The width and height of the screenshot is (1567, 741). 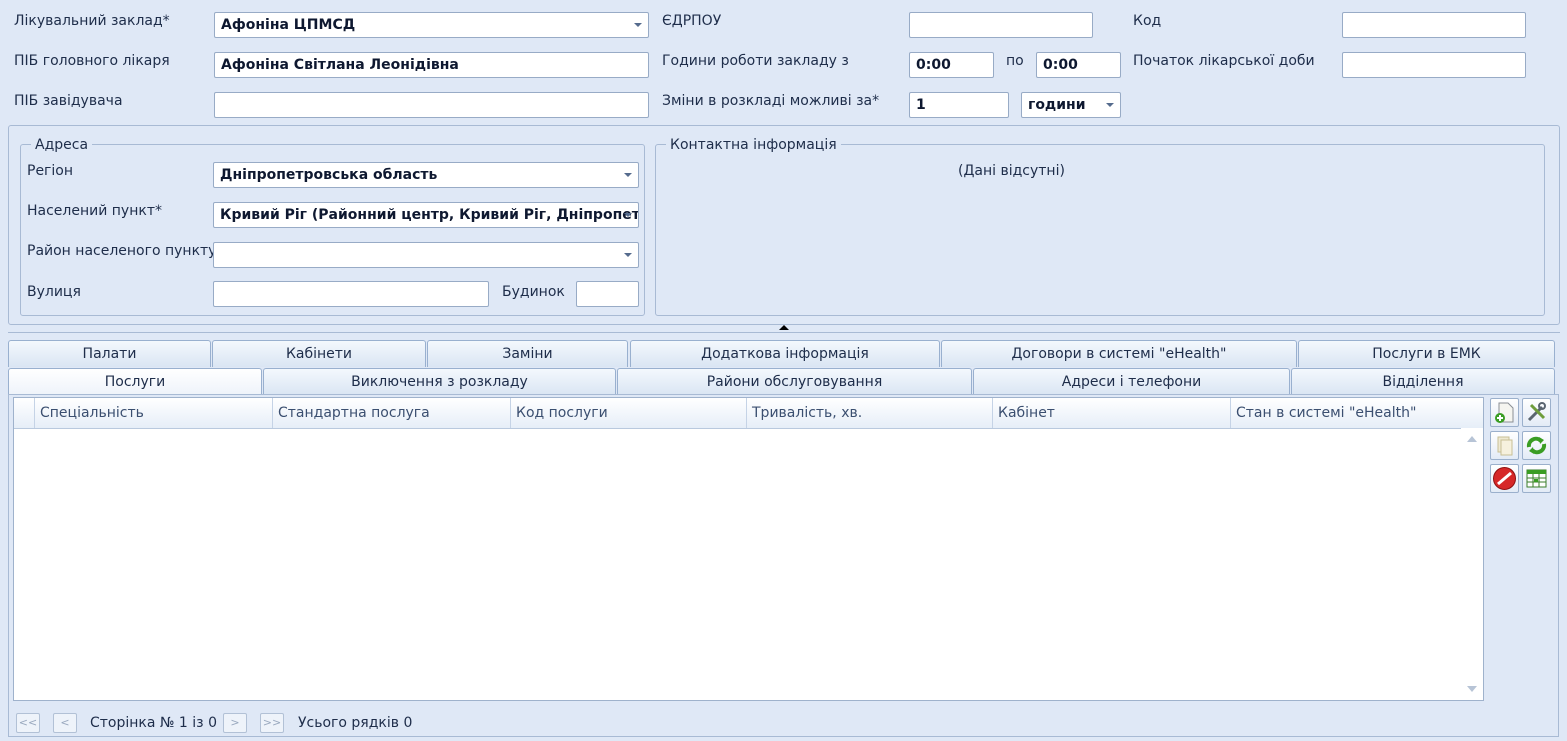 What do you see at coordinates (692, 21) in the screenshot?
I see `edrpou-label: ЄДРПОУ` at bounding box center [692, 21].